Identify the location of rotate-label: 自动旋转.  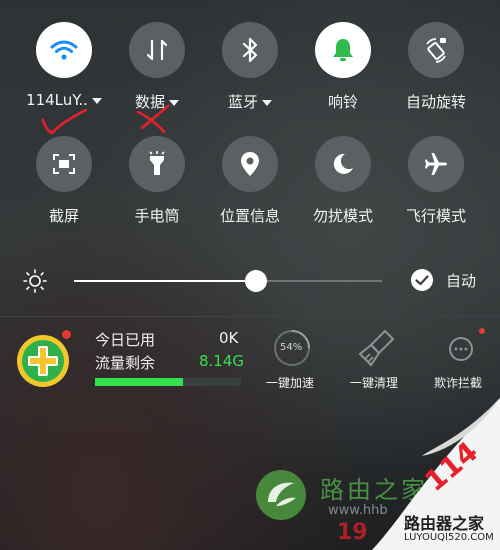
(436, 101).